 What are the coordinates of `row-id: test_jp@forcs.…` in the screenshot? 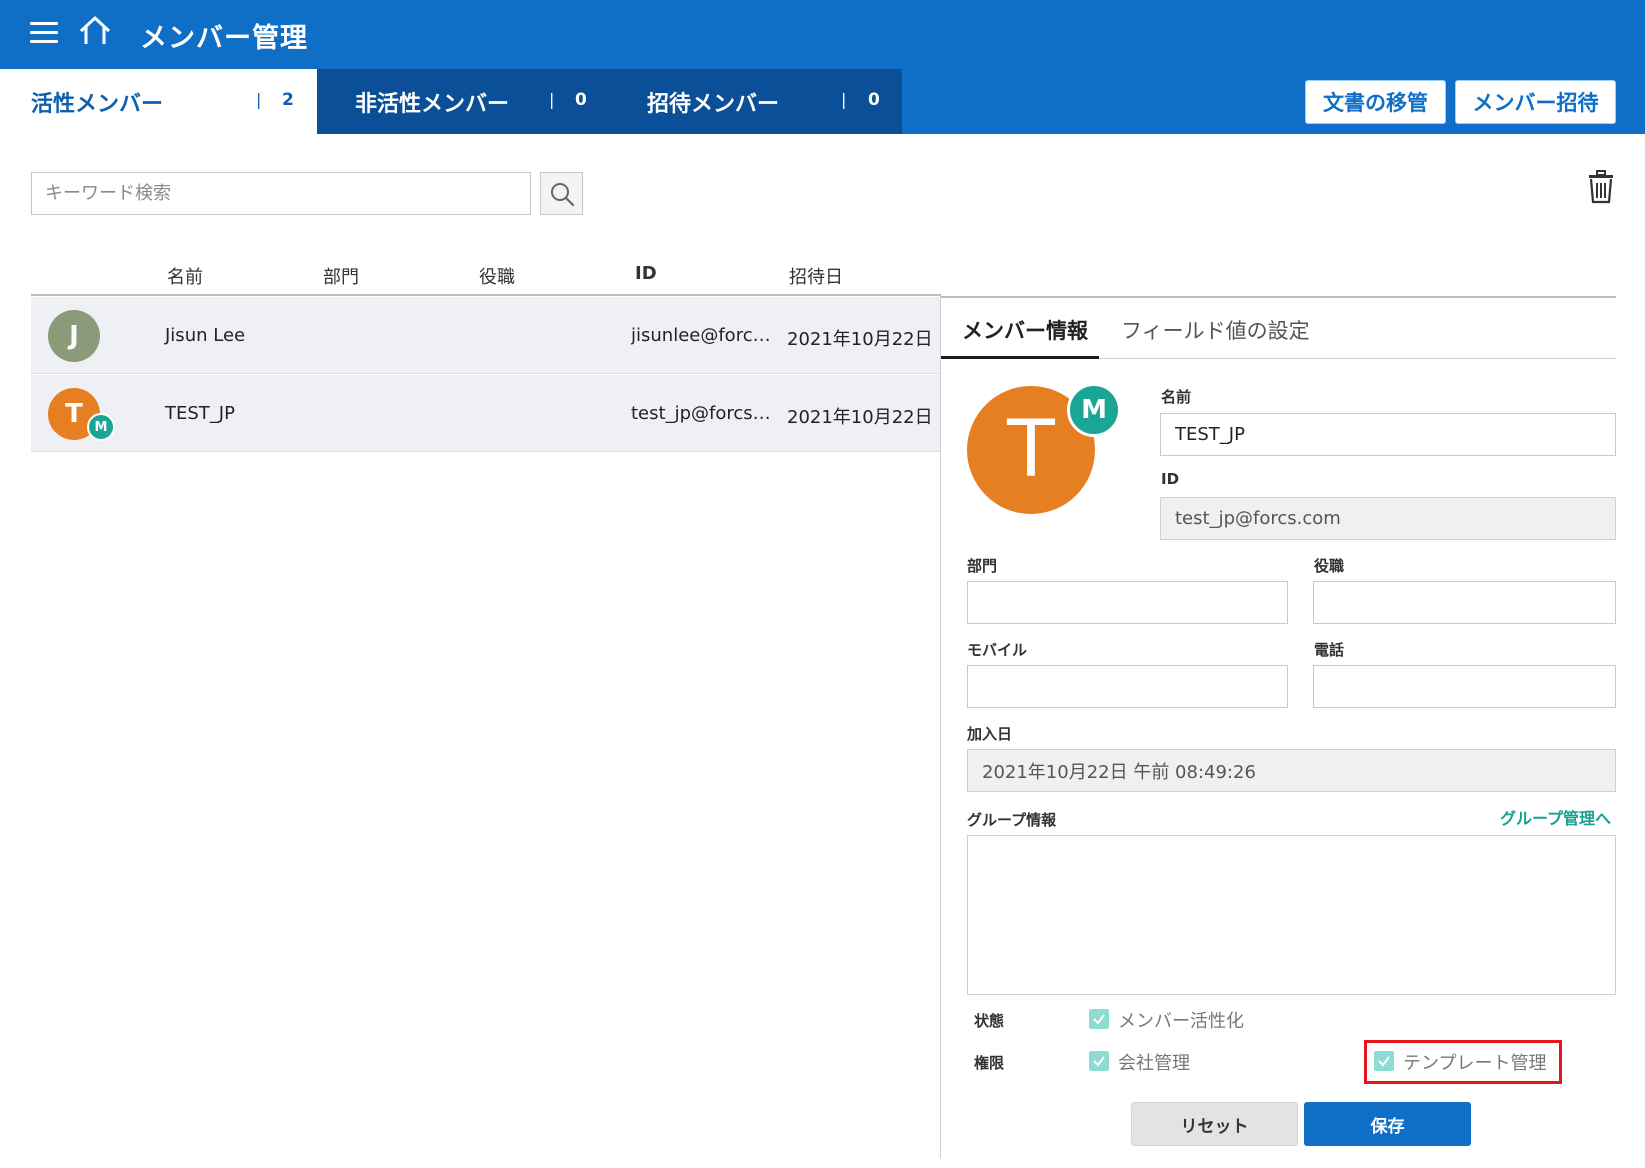 It's located at (702, 413).